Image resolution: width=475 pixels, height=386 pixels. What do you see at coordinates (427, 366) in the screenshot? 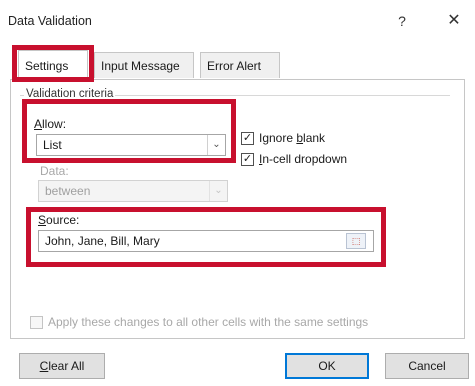
I see `cancel-button: Cancel` at bounding box center [427, 366].